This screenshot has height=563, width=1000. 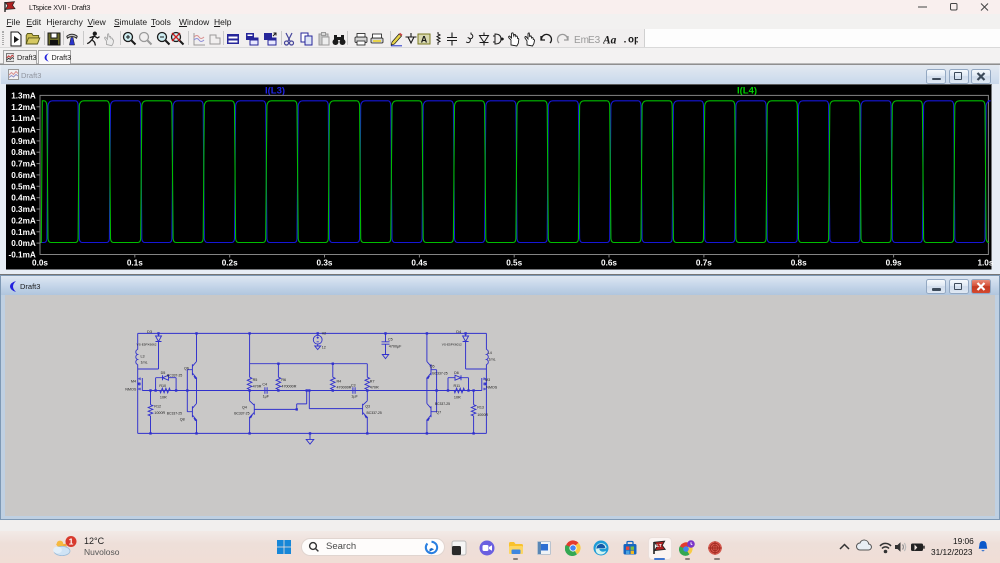 What do you see at coordinates (23, 107) in the screenshot?
I see `svg-text: 1.2mA` at bounding box center [23, 107].